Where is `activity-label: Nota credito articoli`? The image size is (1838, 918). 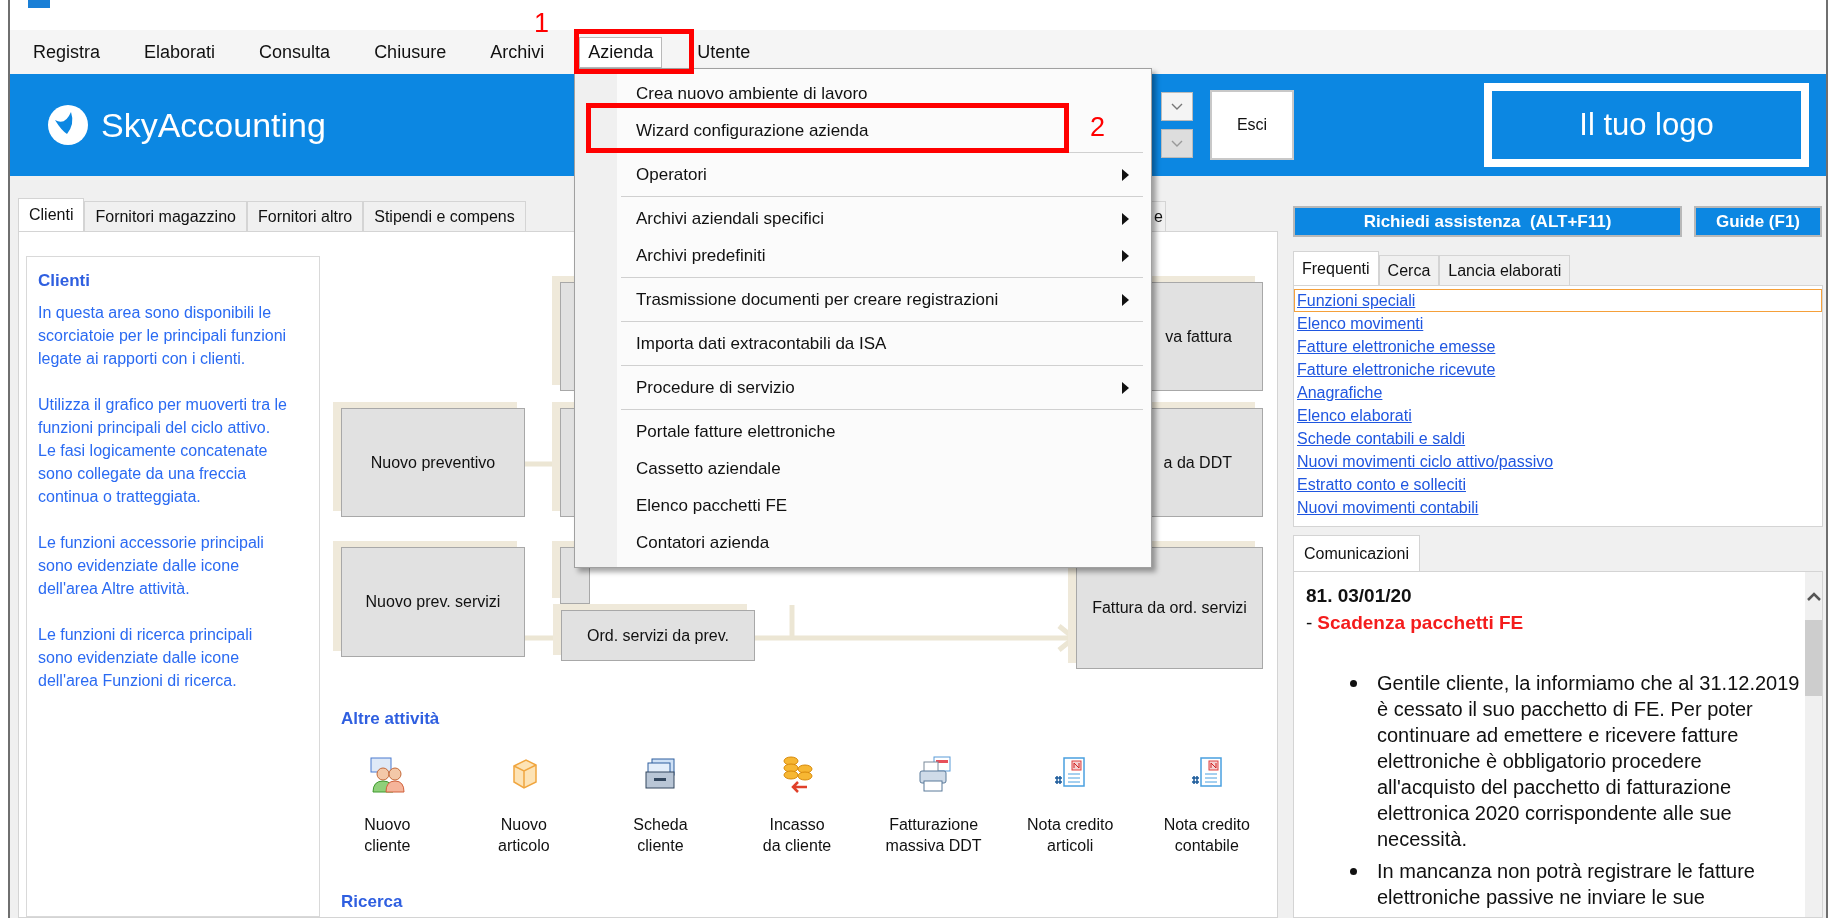
activity-label: Nota credito articoli is located at coordinates (1070, 835).